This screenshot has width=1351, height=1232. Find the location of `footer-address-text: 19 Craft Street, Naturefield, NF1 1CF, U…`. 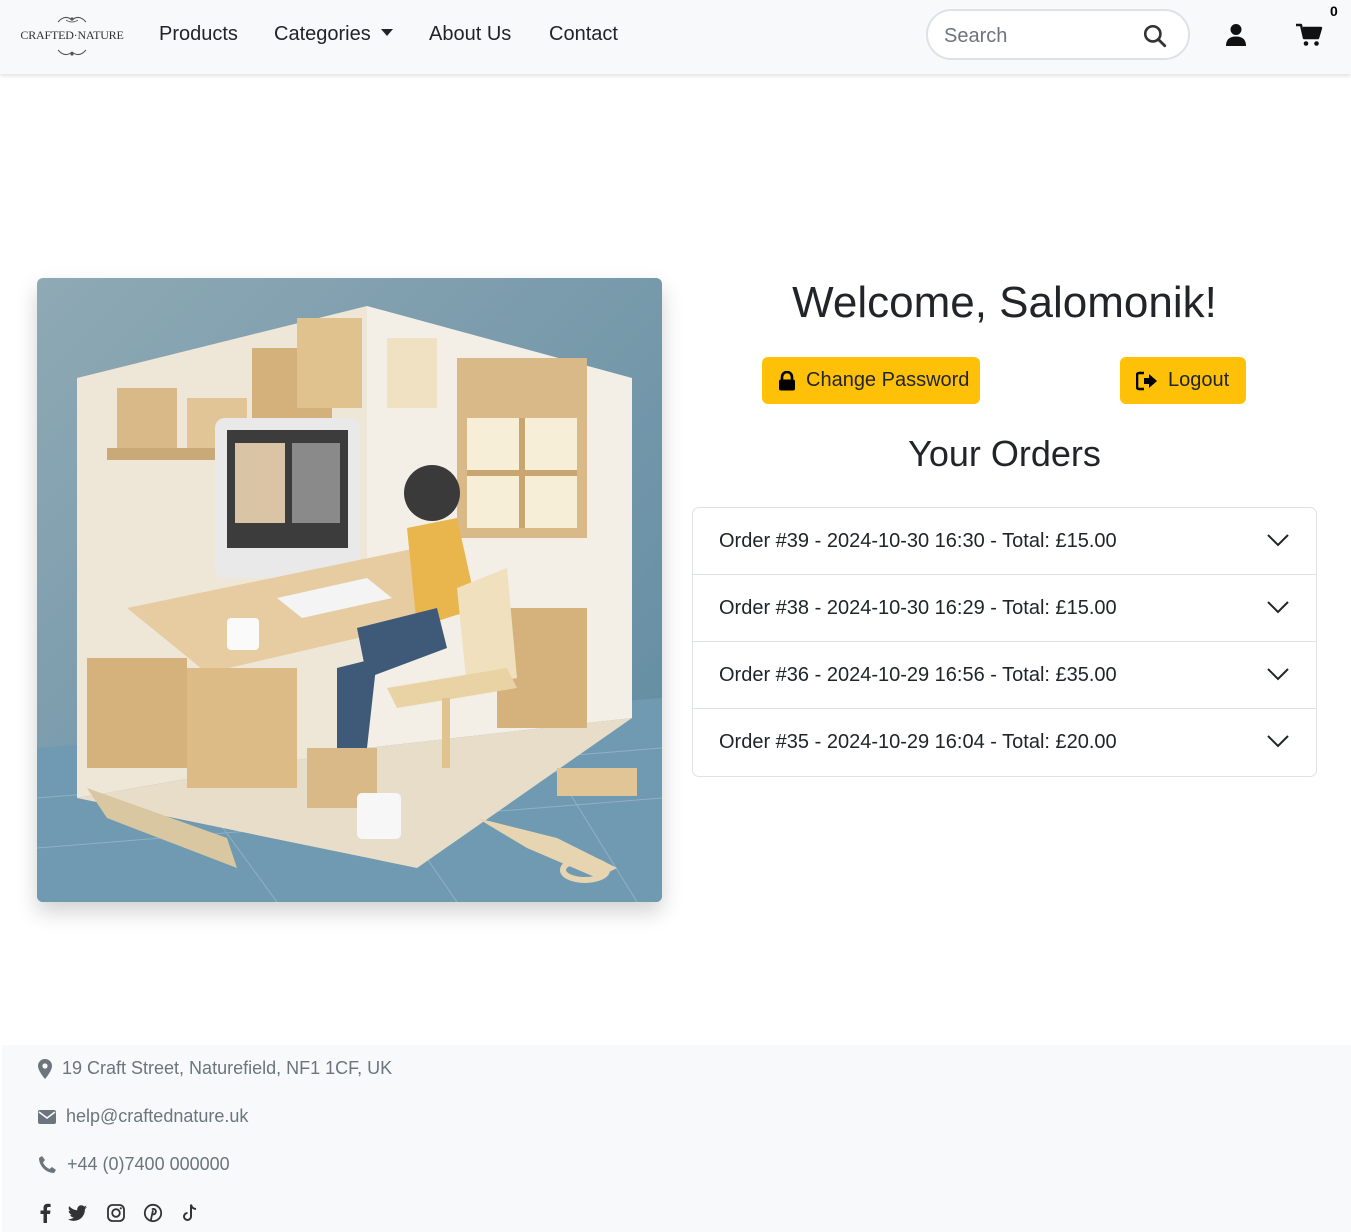

footer-address-text: 19 Craft Street, Naturefield, NF1 1CF, U… is located at coordinates (227, 1068).